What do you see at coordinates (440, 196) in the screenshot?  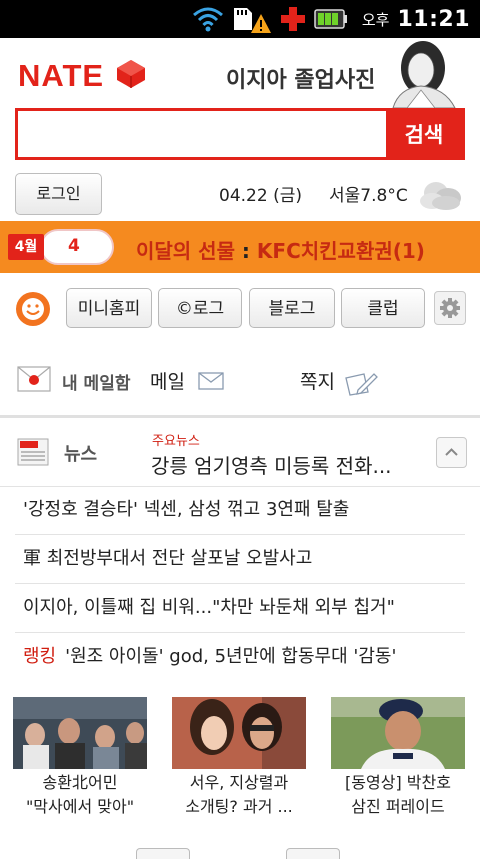 I see `cloud-icon` at bounding box center [440, 196].